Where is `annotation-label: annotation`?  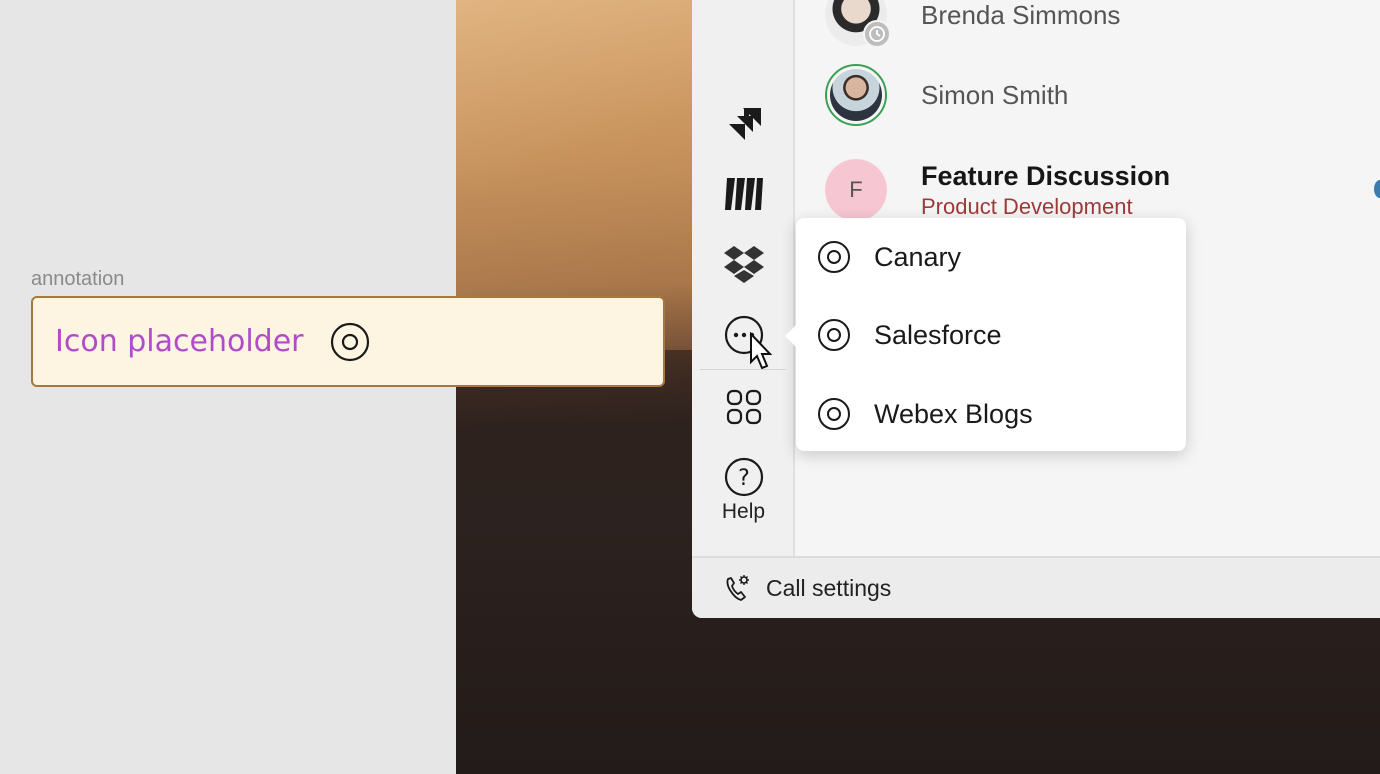 annotation-label: annotation is located at coordinates (78, 279).